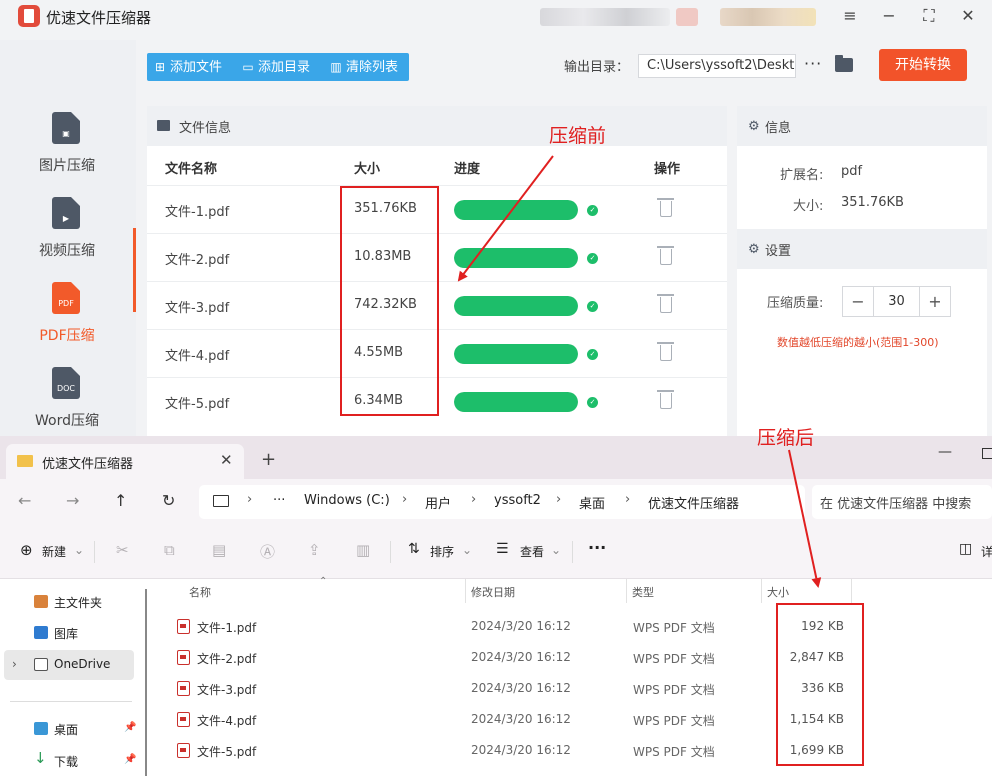 The height and width of the screenshot is (776, 992). Describe the element at coordinates (987, 453) in the screenshot. I see `maximize-icon` at that location.